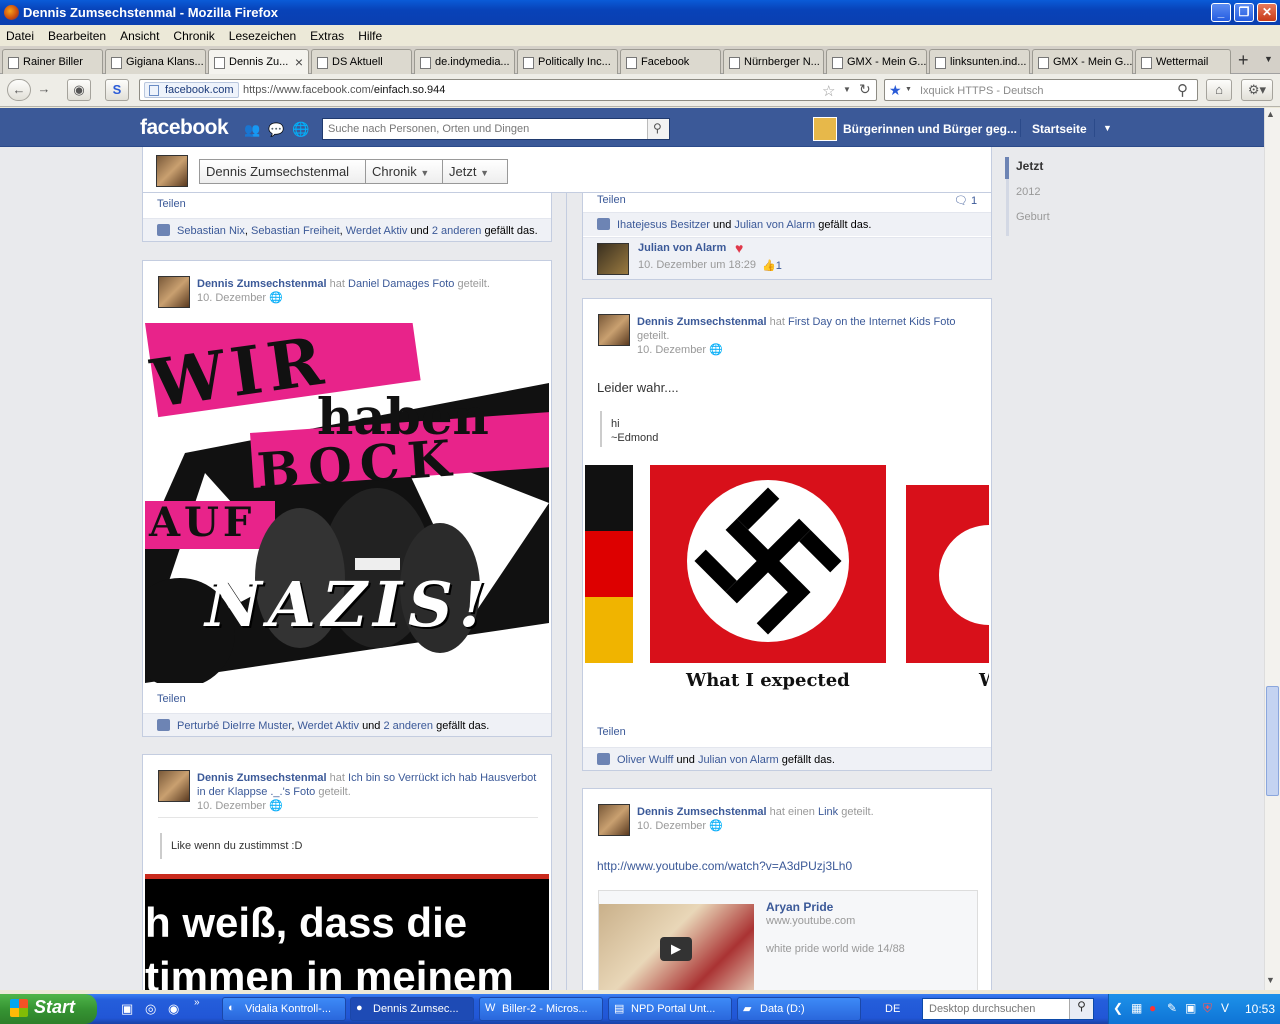  What do you see at coordinates (663, 225) in the screenshot?
I see `liker-link: Ihatejesus Besitzer` at bounding box center [663, 225].